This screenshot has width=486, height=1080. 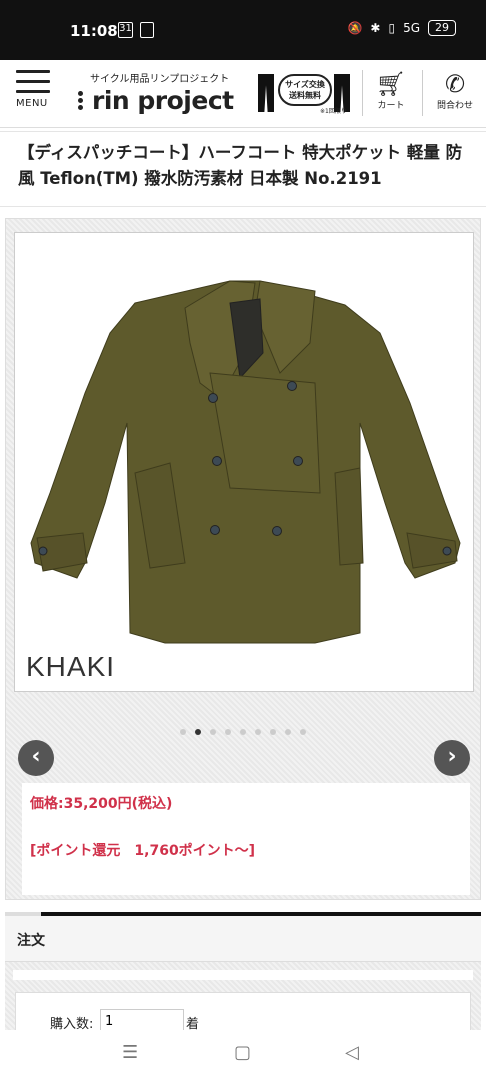 I want to click on pants-icon, so click(x=266, y=93).